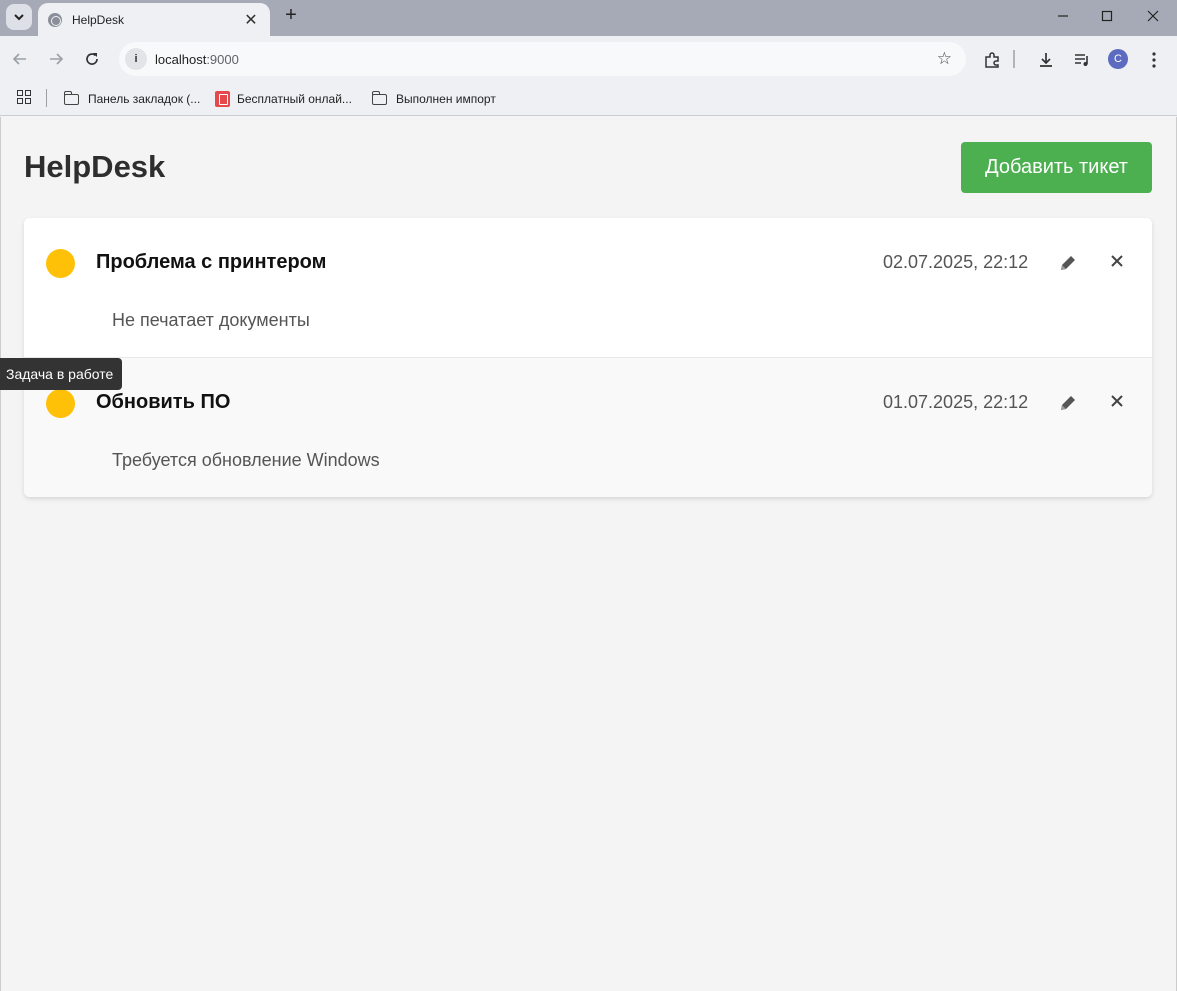 This screenshot has height=991, width=1177. Describe the element at coordinates (246, 460) in the screenshot. I see `ticket-description: Требуется обновление Windows` at that location.